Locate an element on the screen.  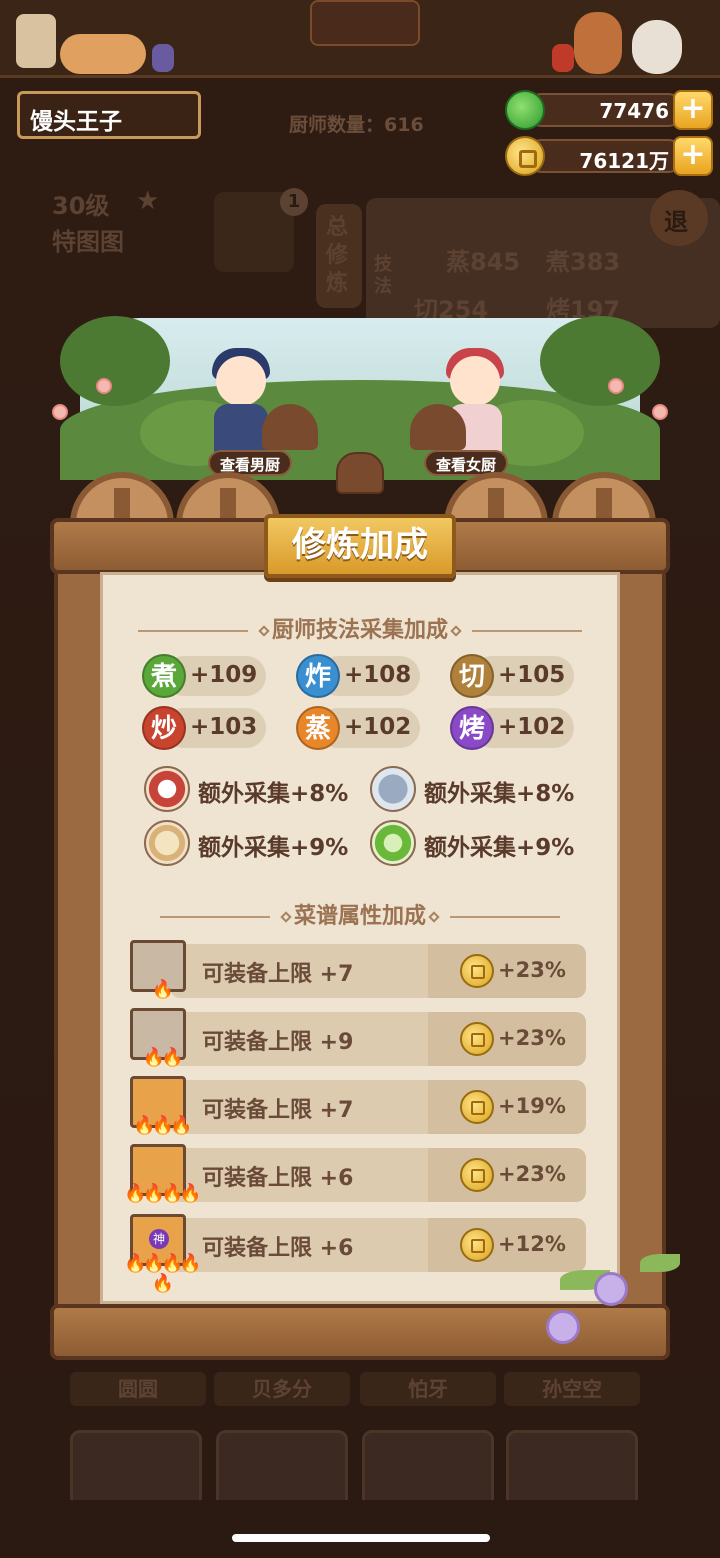
extra-collect-meat-text: 额外采集+8% is located at coordinates (273, 794).